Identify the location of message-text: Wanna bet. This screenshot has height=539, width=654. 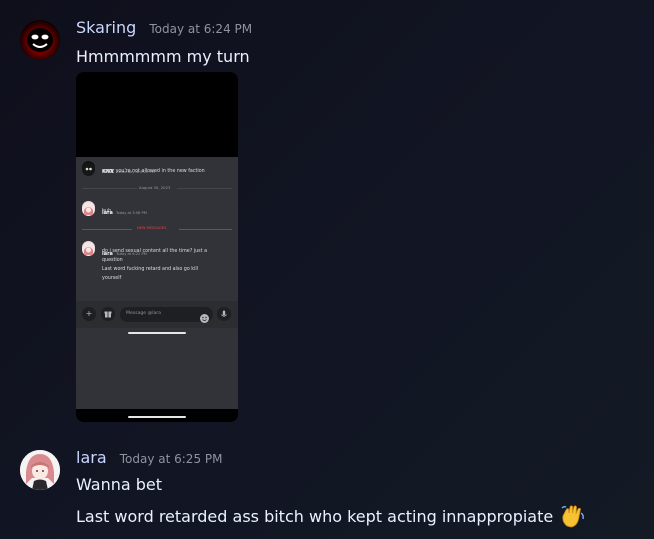
(119, 484).